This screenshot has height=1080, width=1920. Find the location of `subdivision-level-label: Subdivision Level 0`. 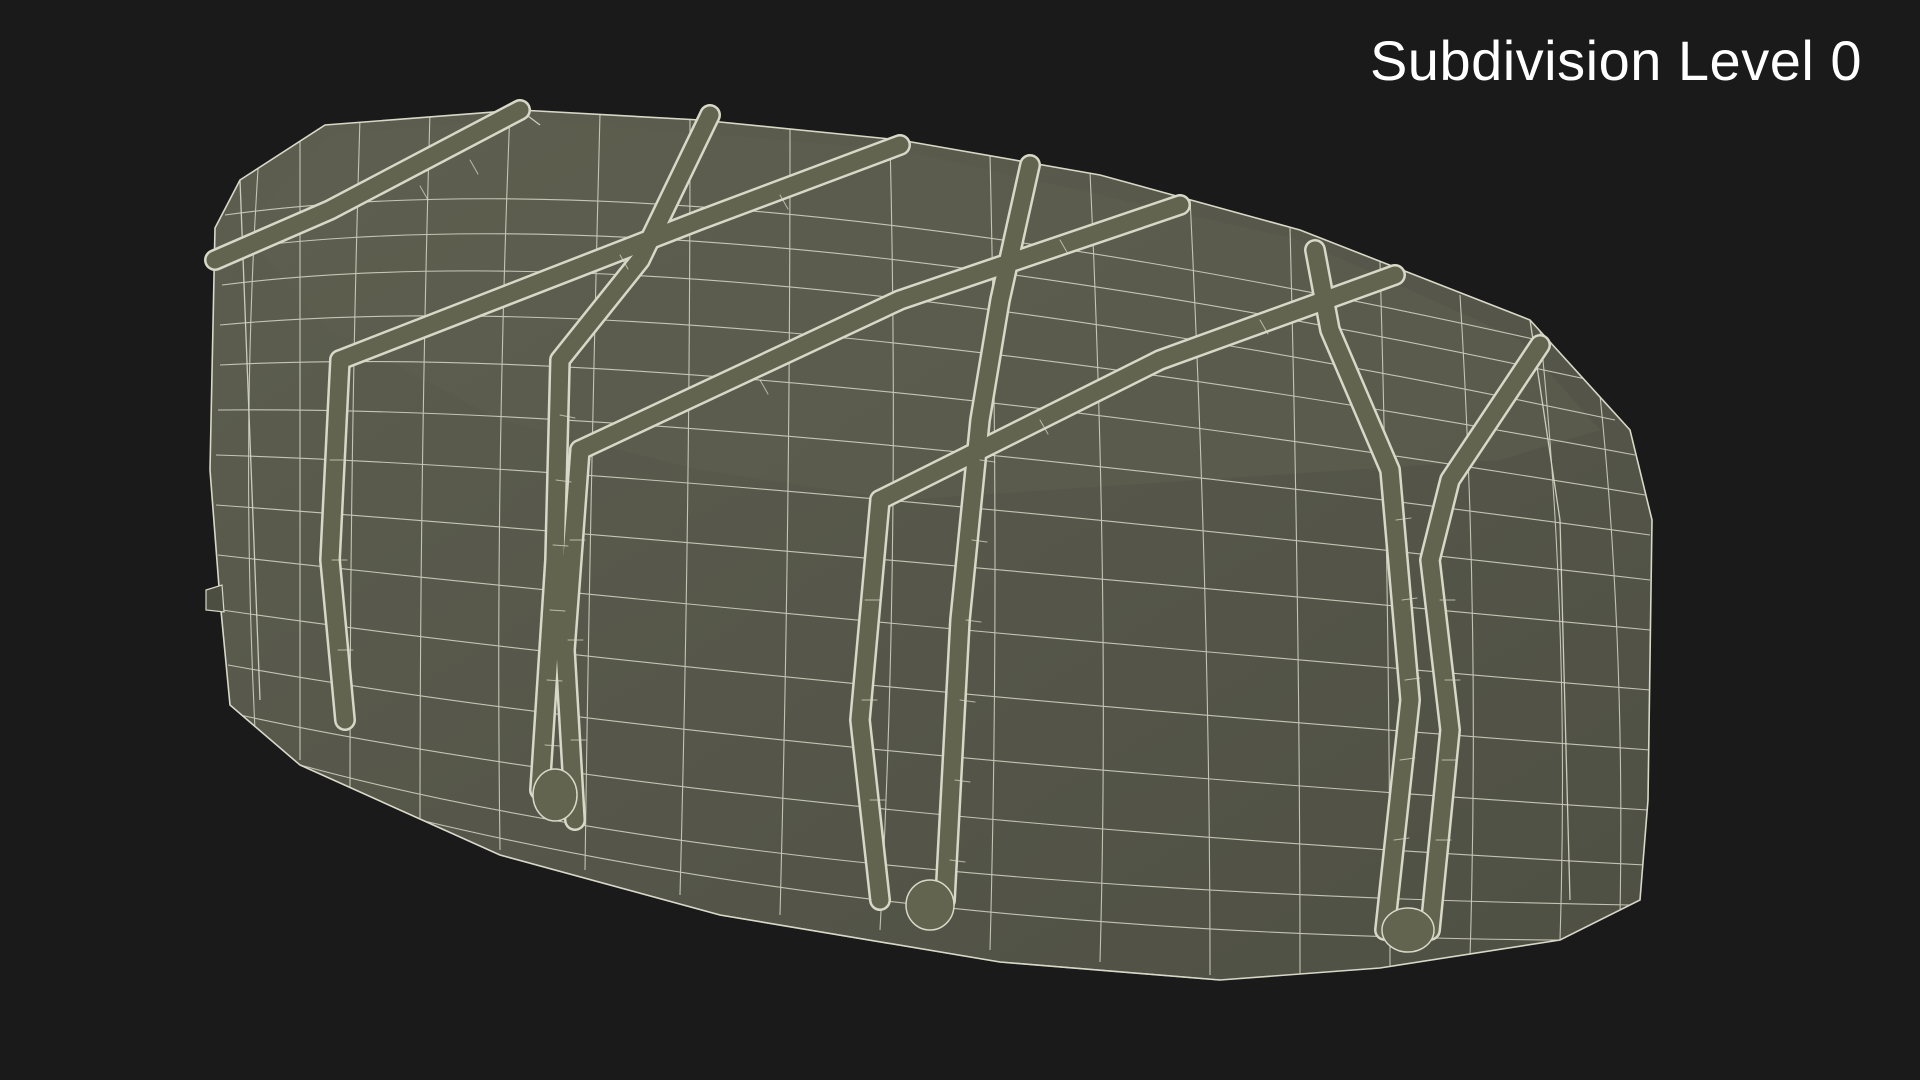

subdivision-level-label: Subdivision Level 0 is located at coordinates (1615, 60).